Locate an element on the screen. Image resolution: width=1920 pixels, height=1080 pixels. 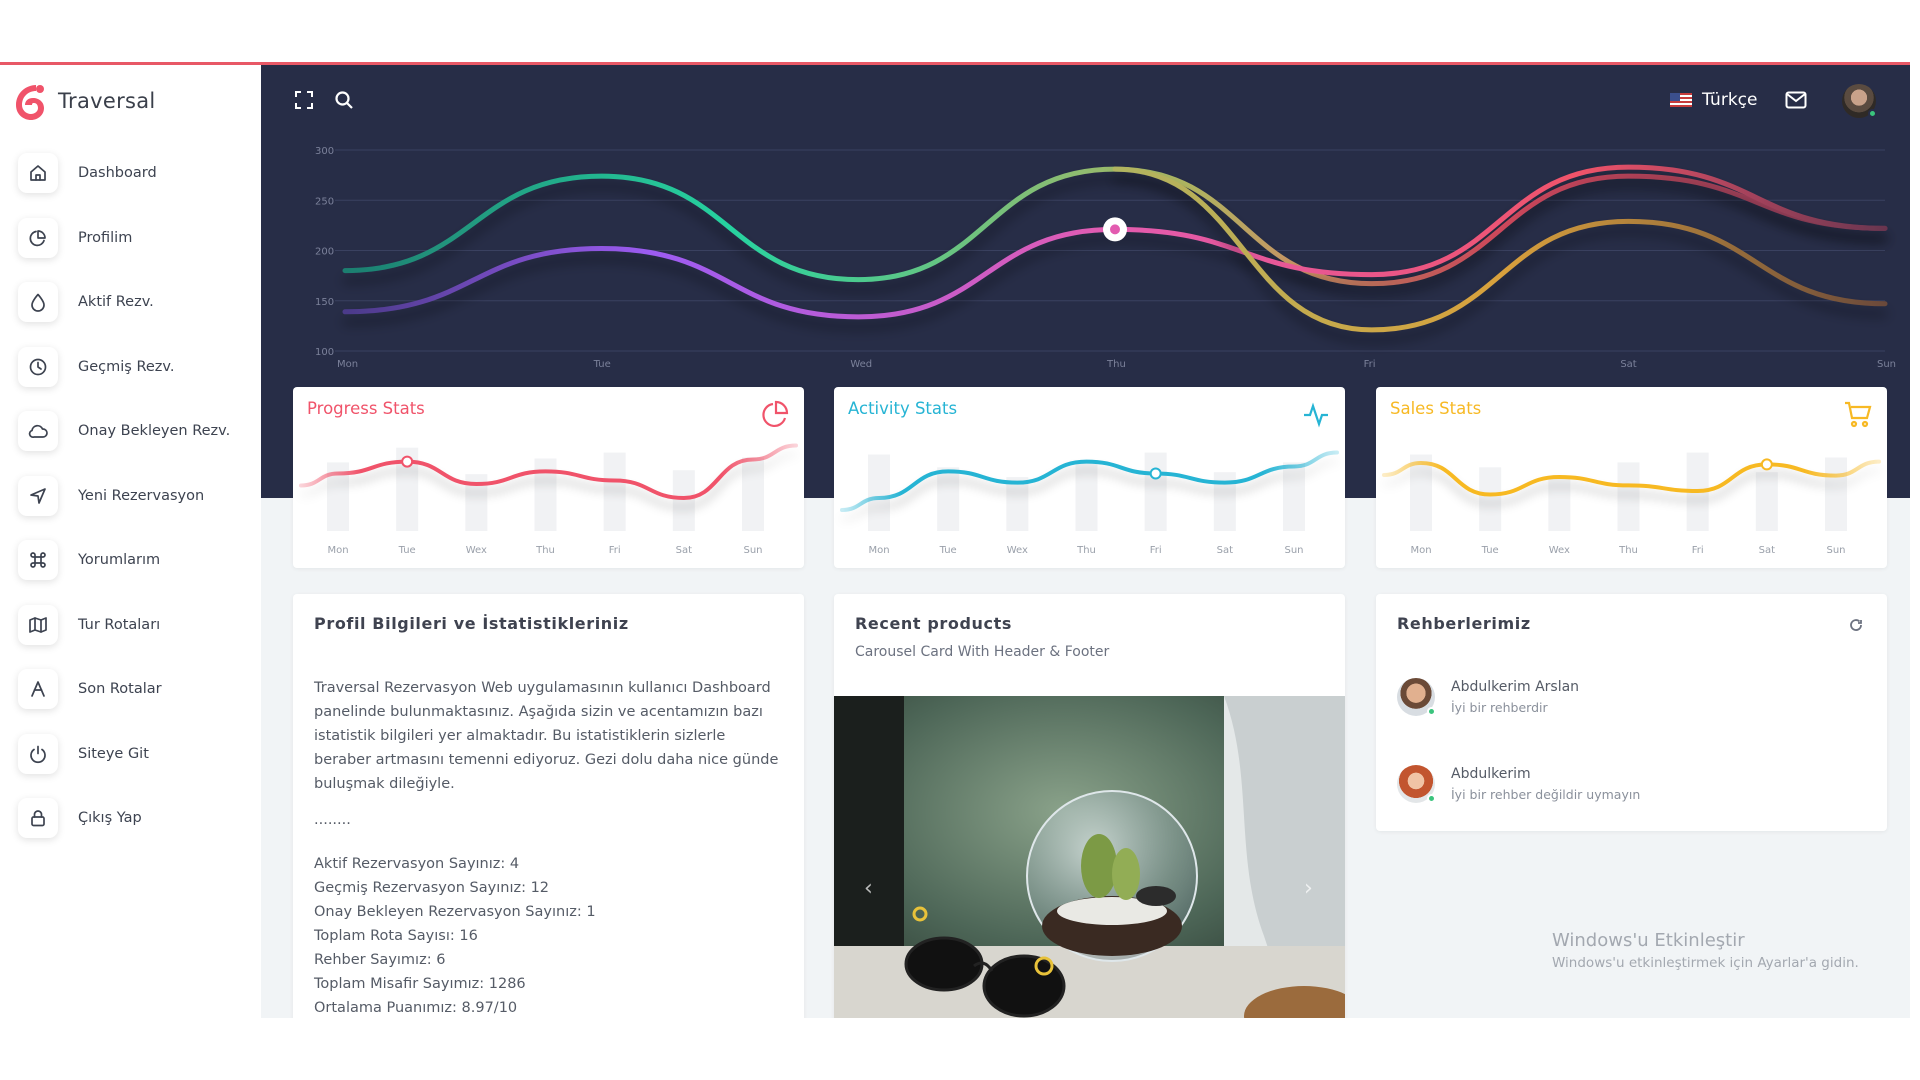
lock-icon is located at coordinates (38, 818).